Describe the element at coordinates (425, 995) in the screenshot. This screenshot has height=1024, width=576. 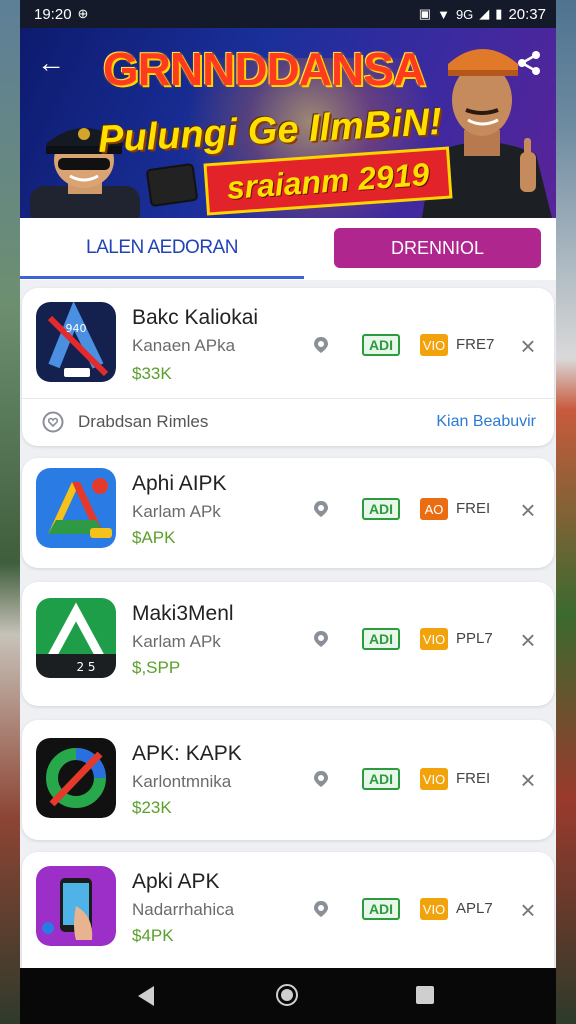
I see `nav-recents-icon` at that location.